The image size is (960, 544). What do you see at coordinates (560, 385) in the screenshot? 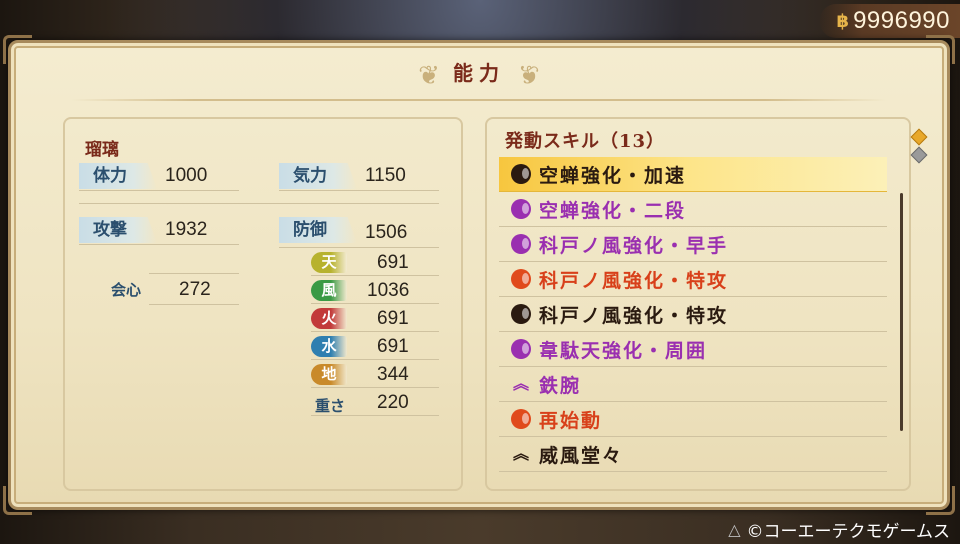
I see `skill-name: 鉄腕` at bounding box center [560, 385].